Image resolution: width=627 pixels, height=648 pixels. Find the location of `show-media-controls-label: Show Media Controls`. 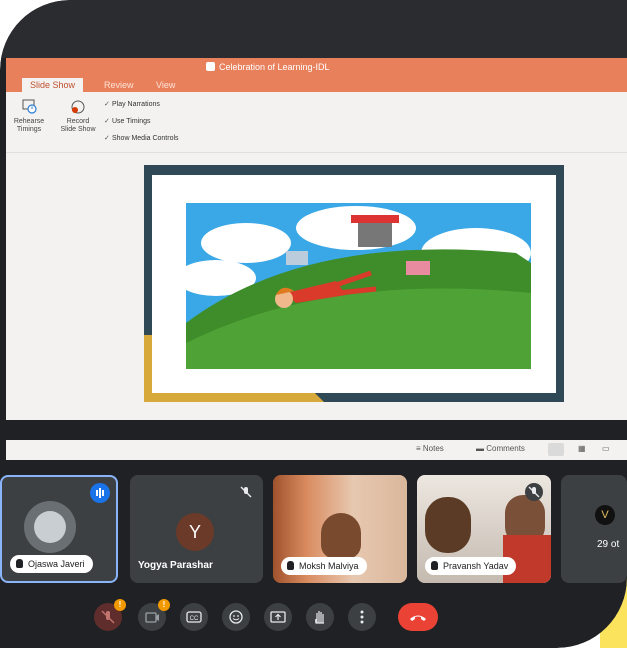

show-media-controls-label: Show Media Controls is located at coordinates (145, 138).